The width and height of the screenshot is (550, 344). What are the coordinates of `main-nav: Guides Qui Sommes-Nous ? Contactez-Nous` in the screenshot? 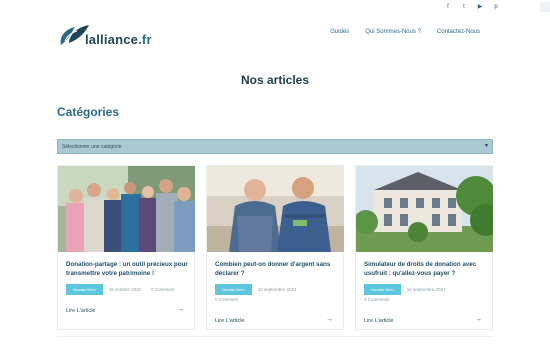 It's located at (405, 32).